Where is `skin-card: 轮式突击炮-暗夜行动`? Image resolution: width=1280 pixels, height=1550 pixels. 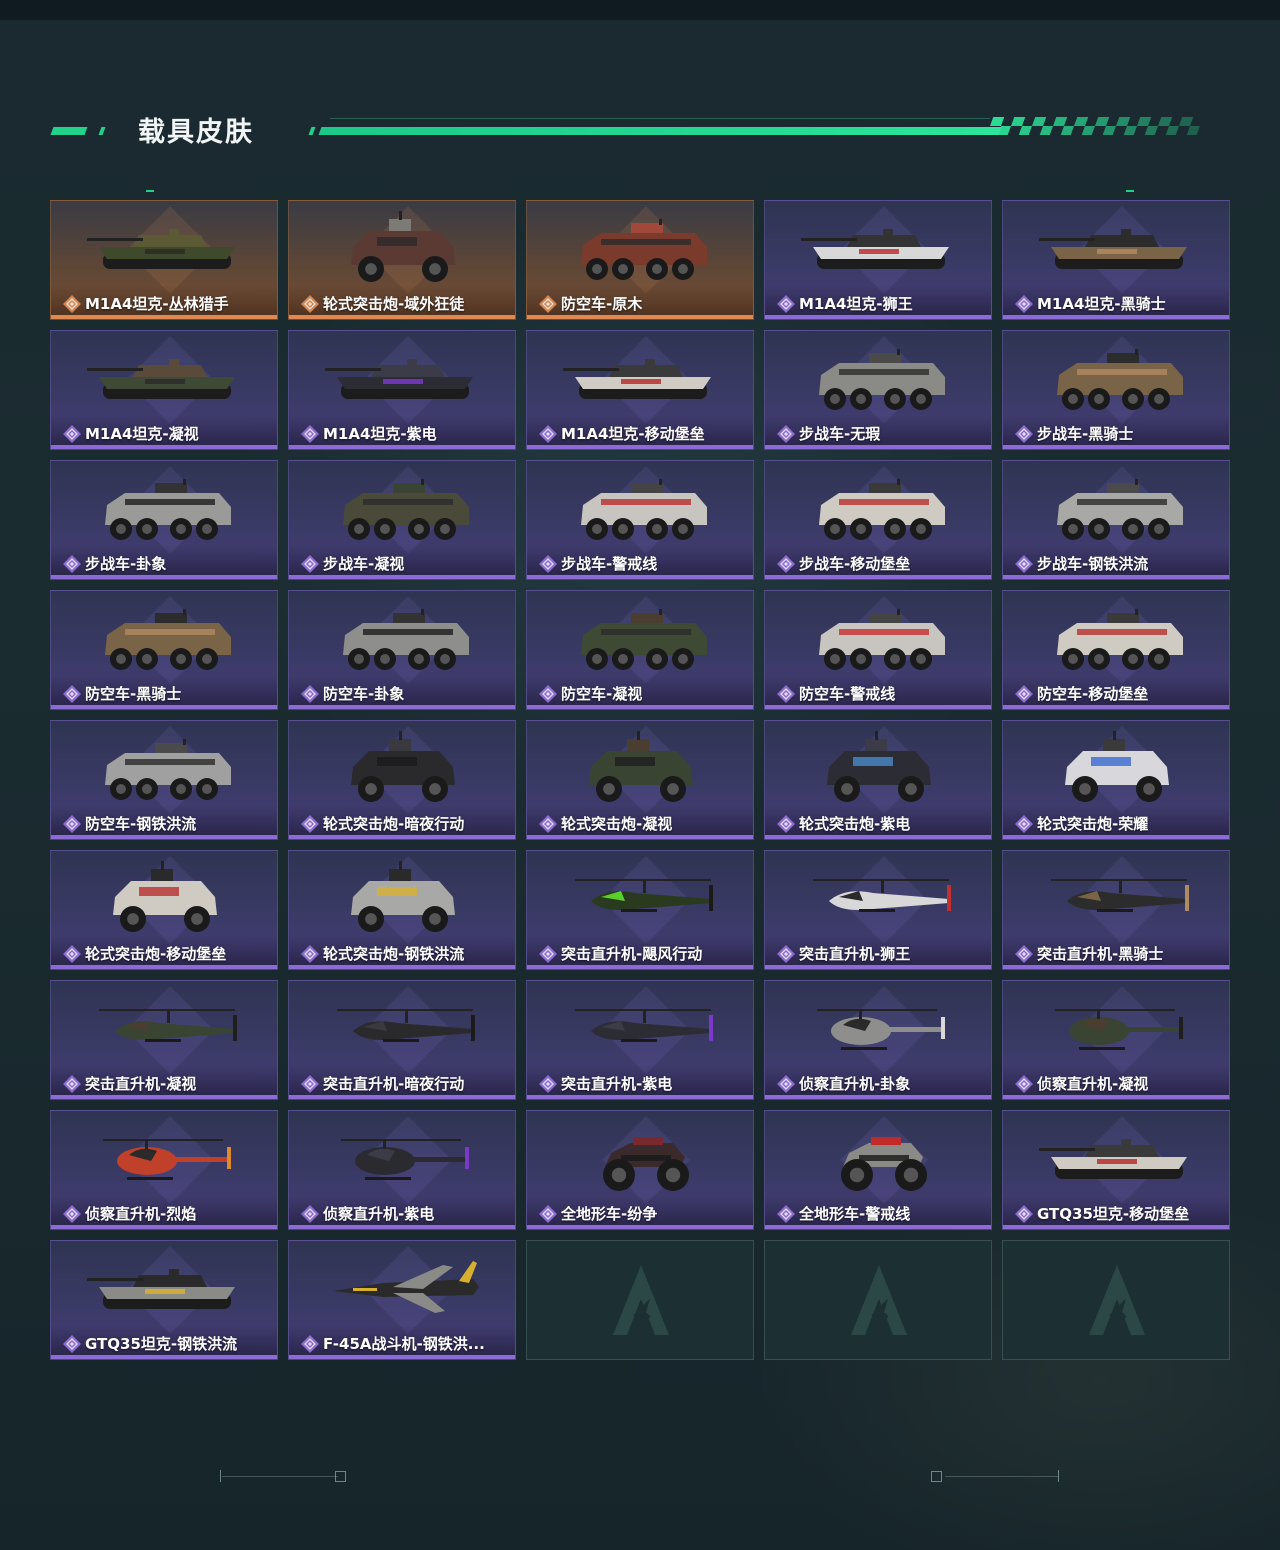
skin-card: 轮式突击炮-暗夜行动 is located at coordinates (402, 780).